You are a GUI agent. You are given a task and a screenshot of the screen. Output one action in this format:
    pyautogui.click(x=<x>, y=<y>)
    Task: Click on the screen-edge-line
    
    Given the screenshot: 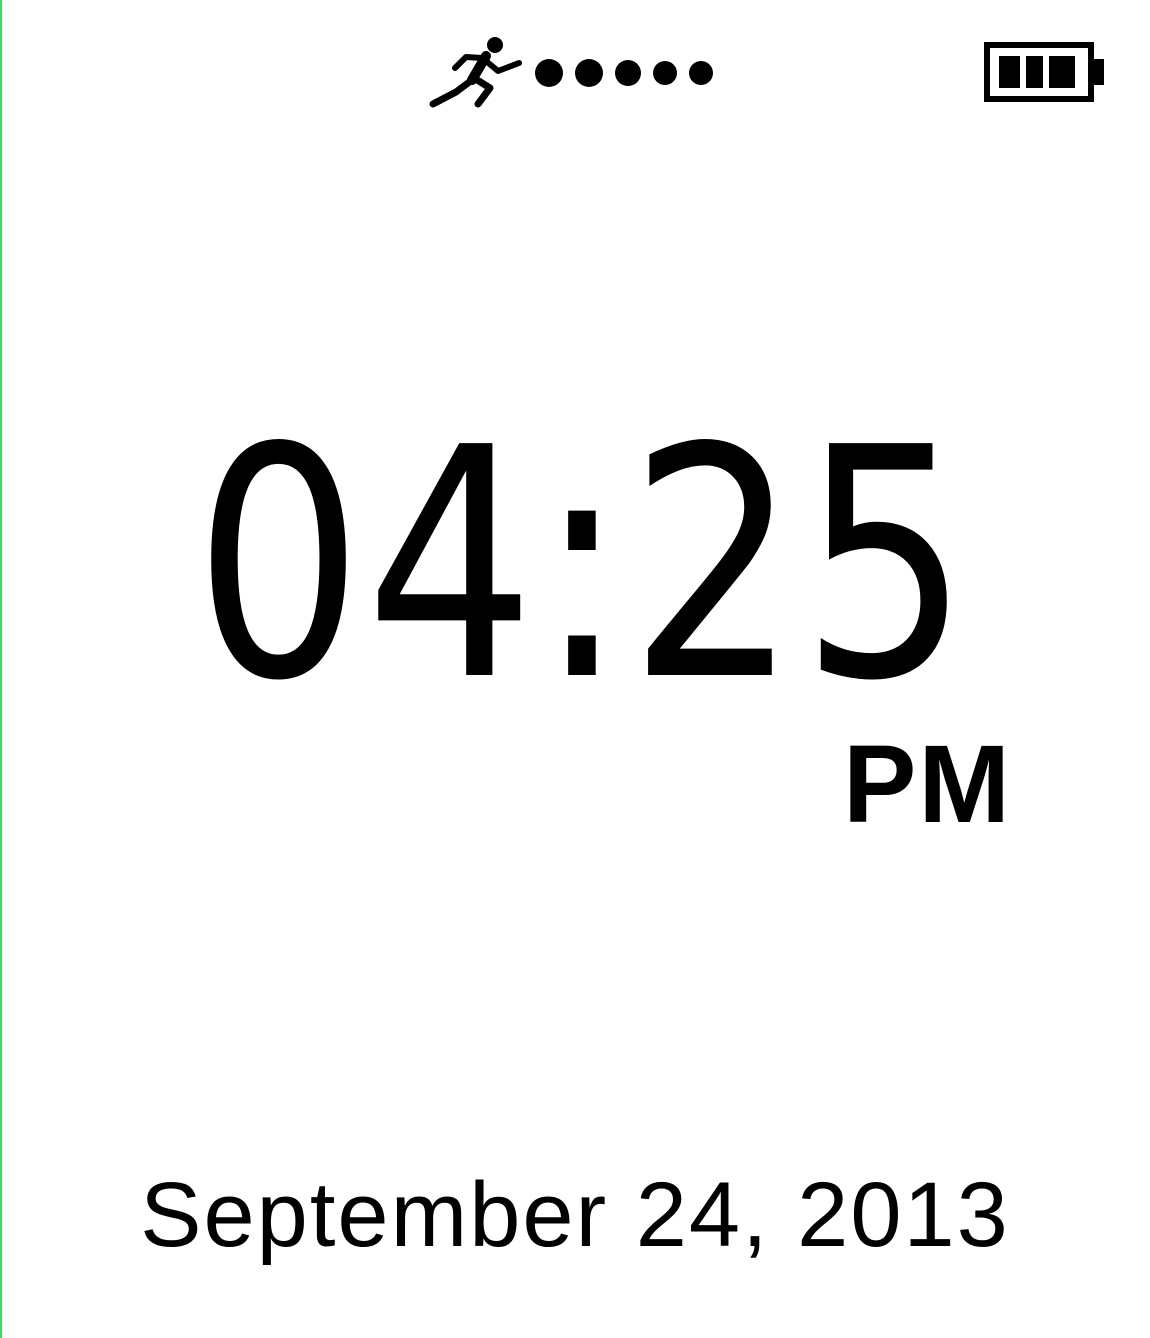 What is the action you would take?
    pyautogui.click(x=1, y=669)
    